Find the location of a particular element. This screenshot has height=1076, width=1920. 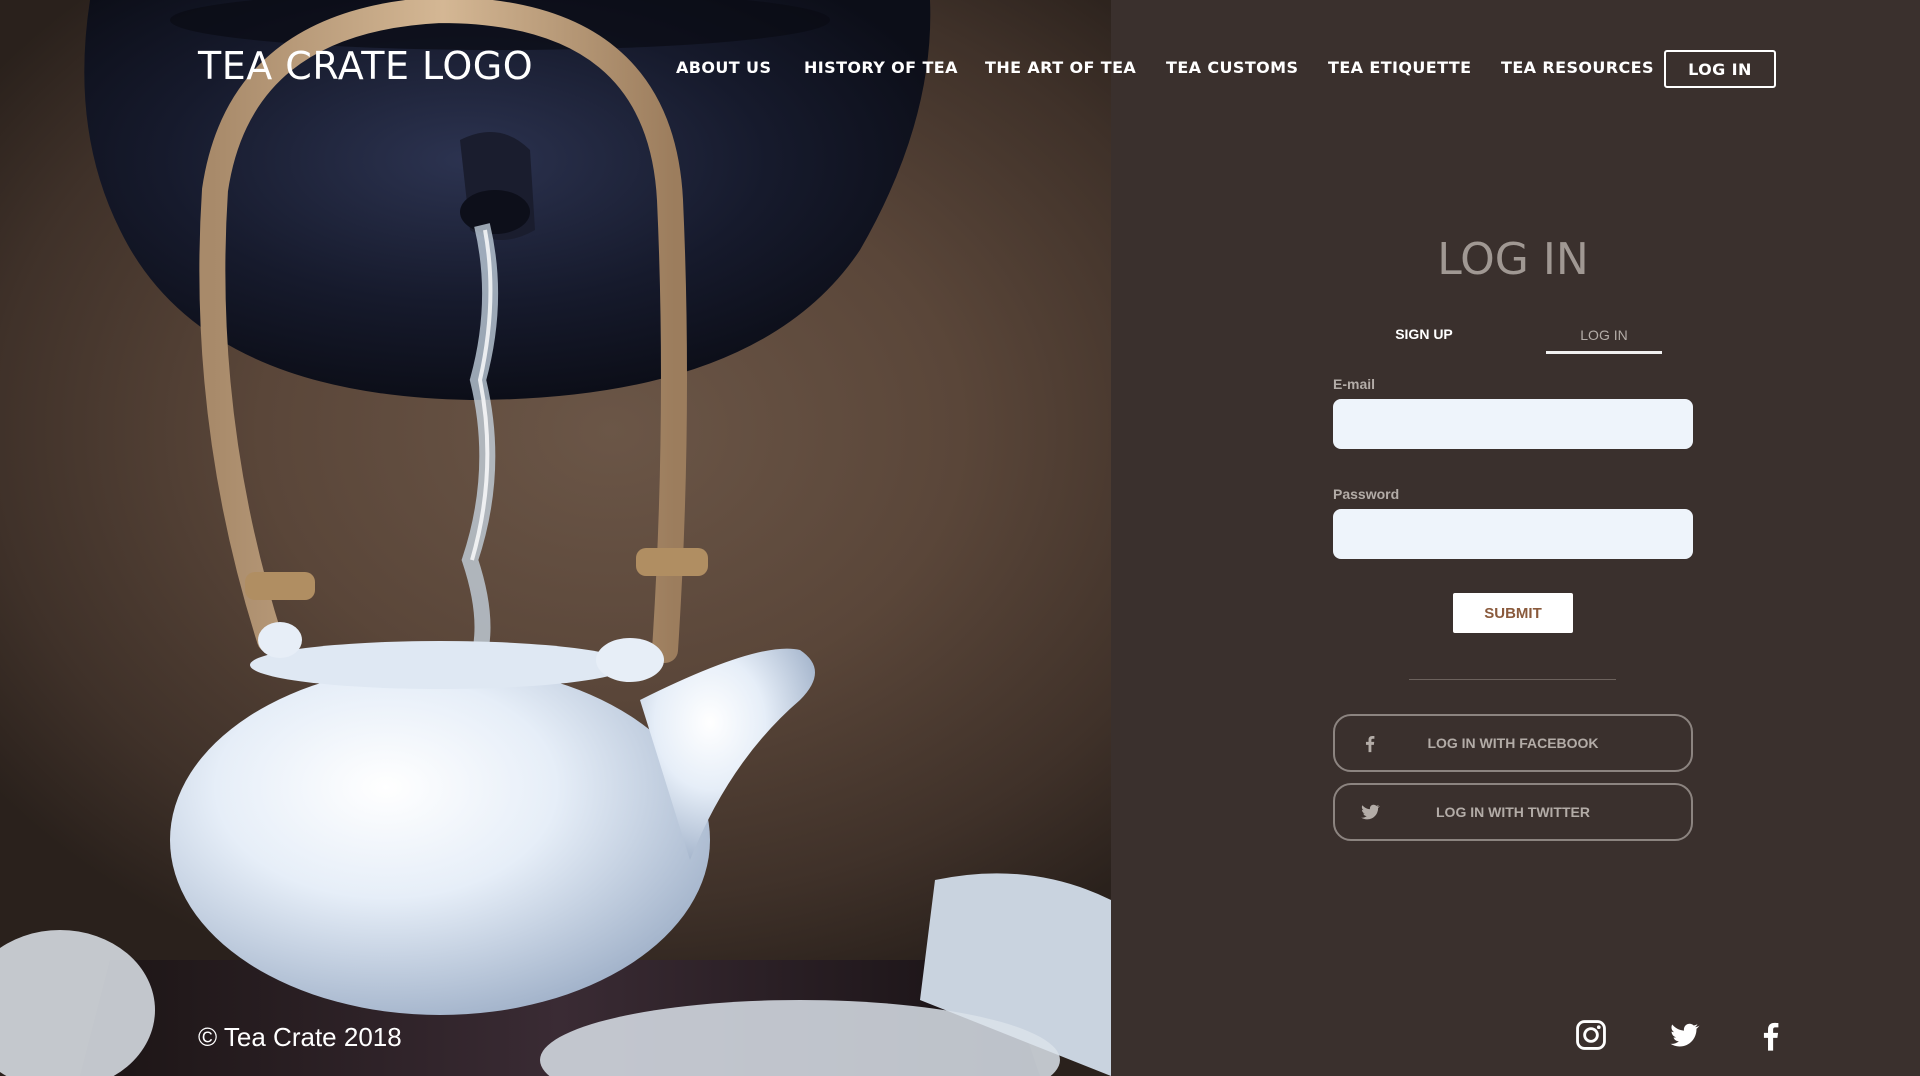

form-divider is located at coordinates (1512, 679).